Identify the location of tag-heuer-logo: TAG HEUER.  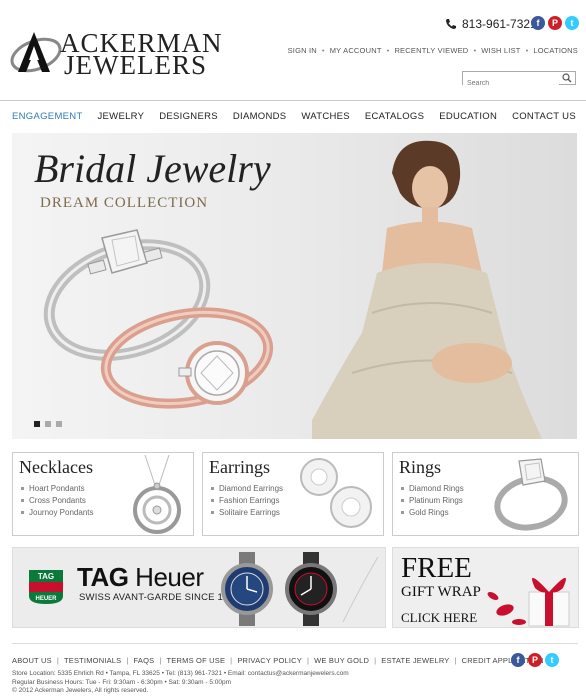
(46, 587).